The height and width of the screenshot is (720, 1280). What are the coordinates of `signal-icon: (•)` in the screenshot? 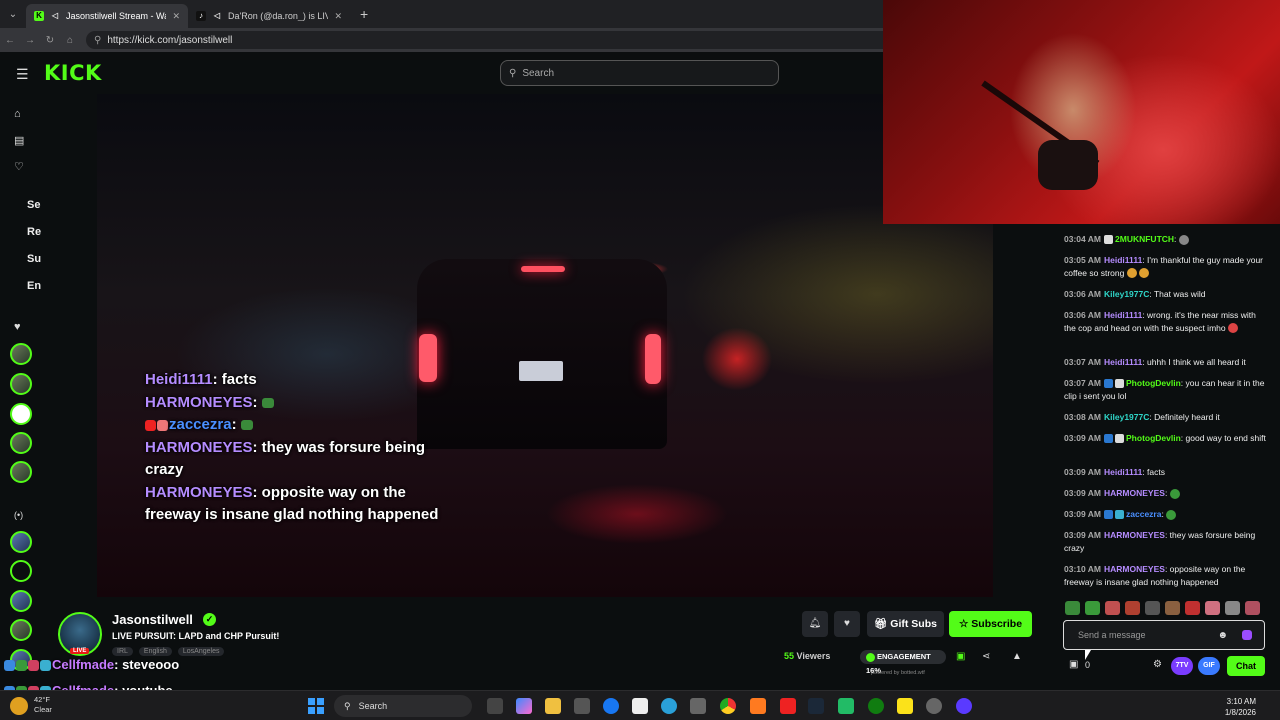 It's located at (19, 515).